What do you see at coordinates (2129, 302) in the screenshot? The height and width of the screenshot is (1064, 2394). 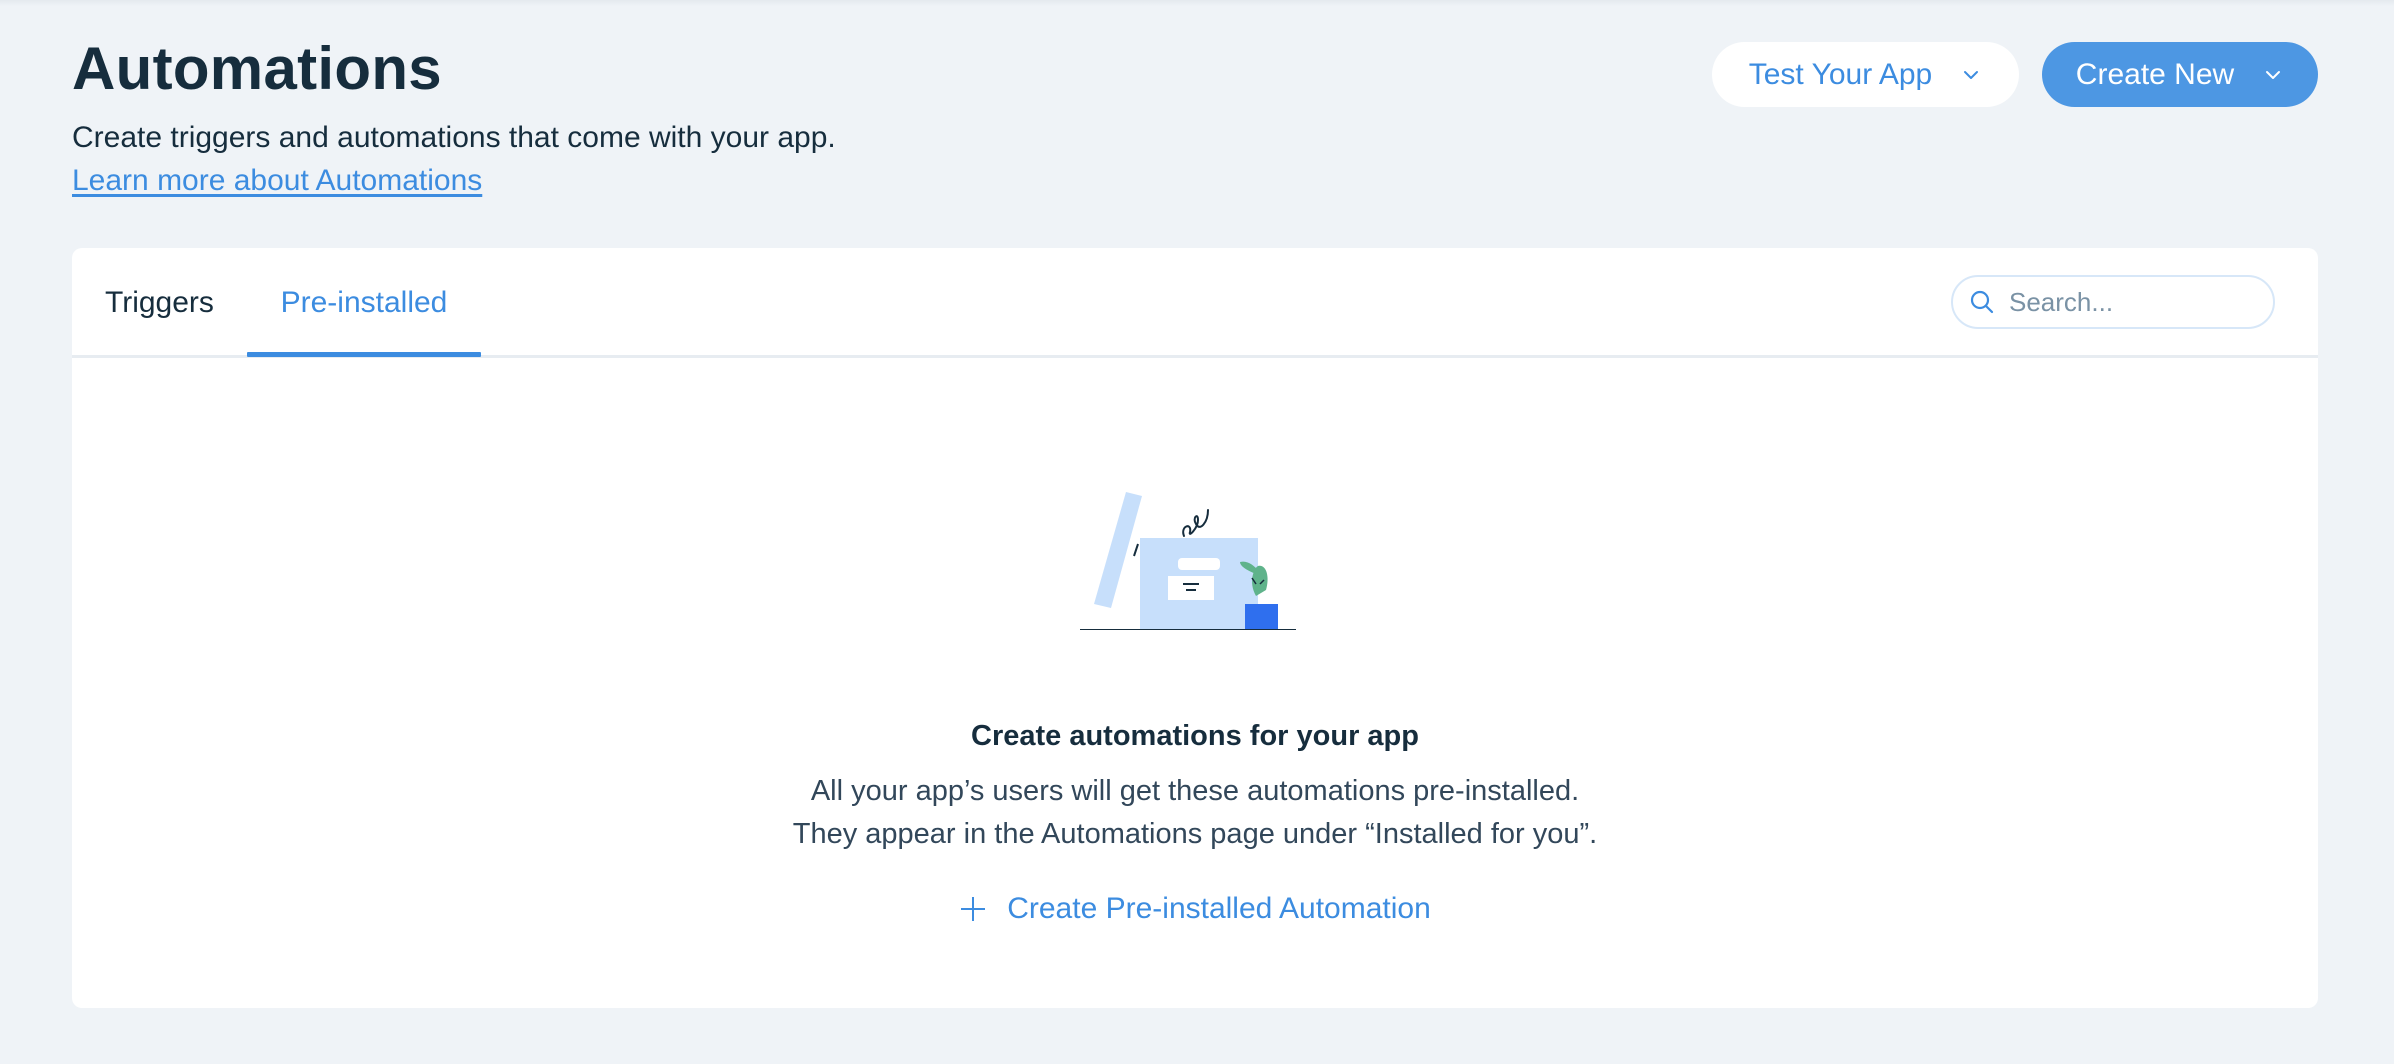 I see `search-input` at bounding box center [2129, 302].